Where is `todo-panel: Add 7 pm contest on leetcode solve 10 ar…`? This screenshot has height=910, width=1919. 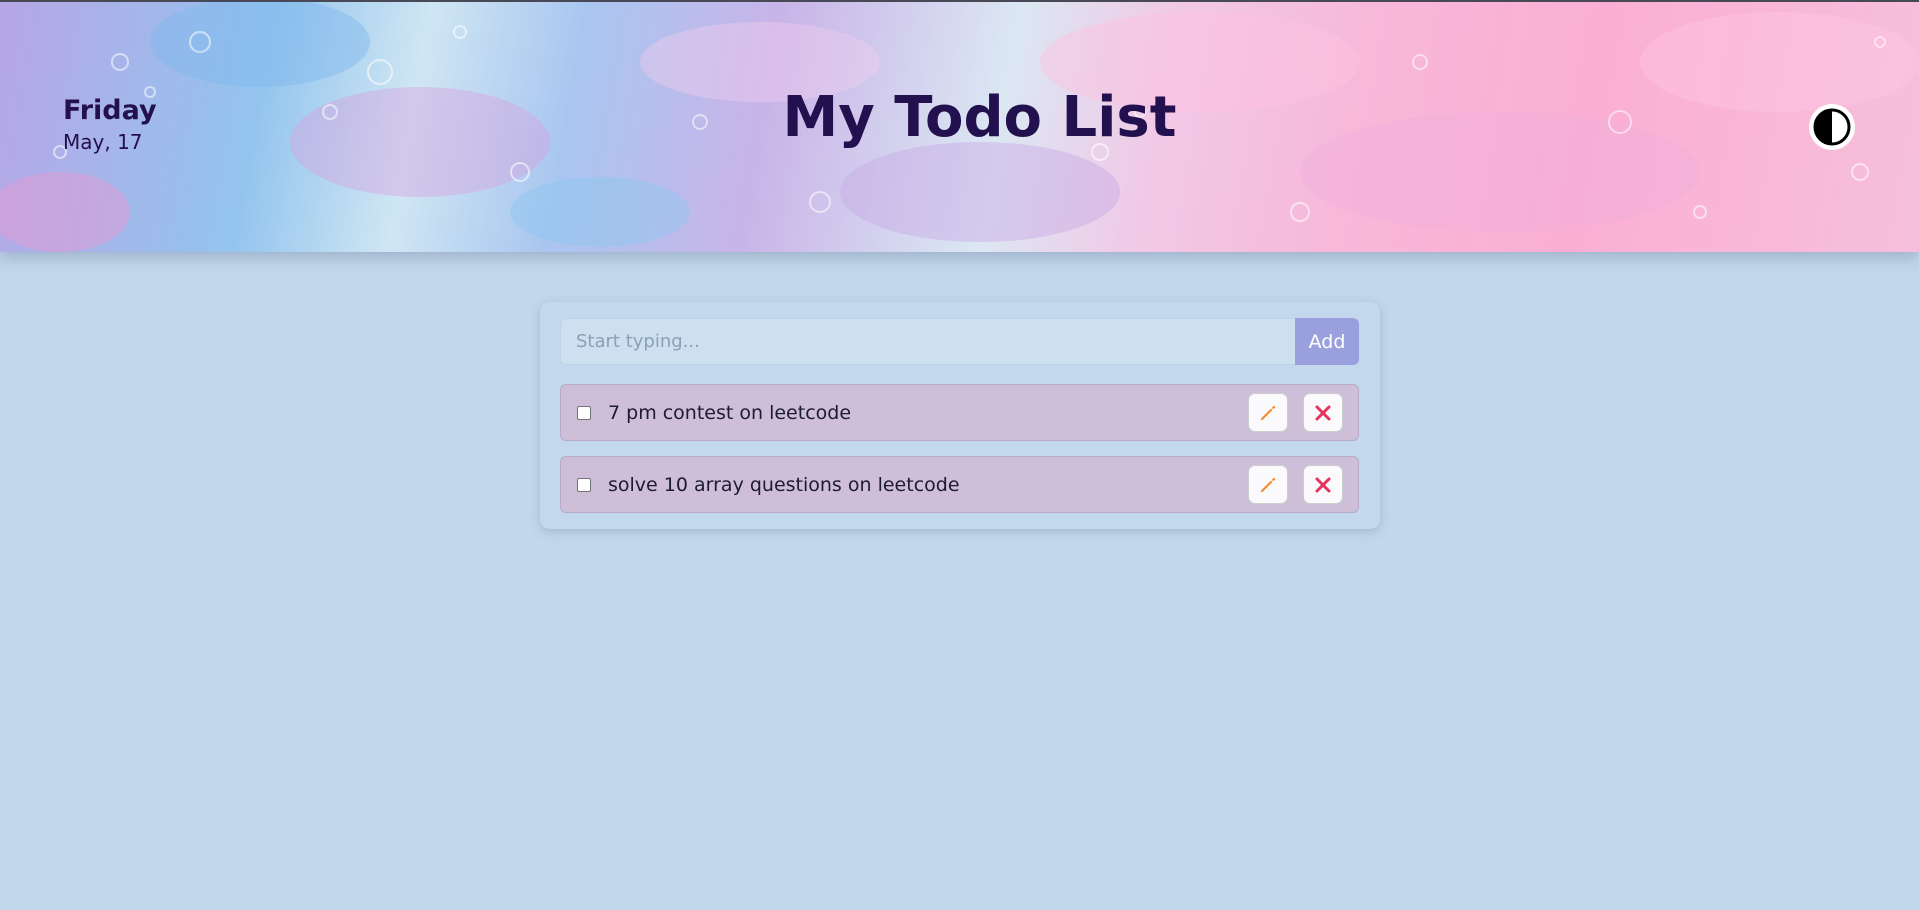 todo-panel: Add 7 pm contest on leetcode solve 10 ar… is located at coordinates (960, 415).